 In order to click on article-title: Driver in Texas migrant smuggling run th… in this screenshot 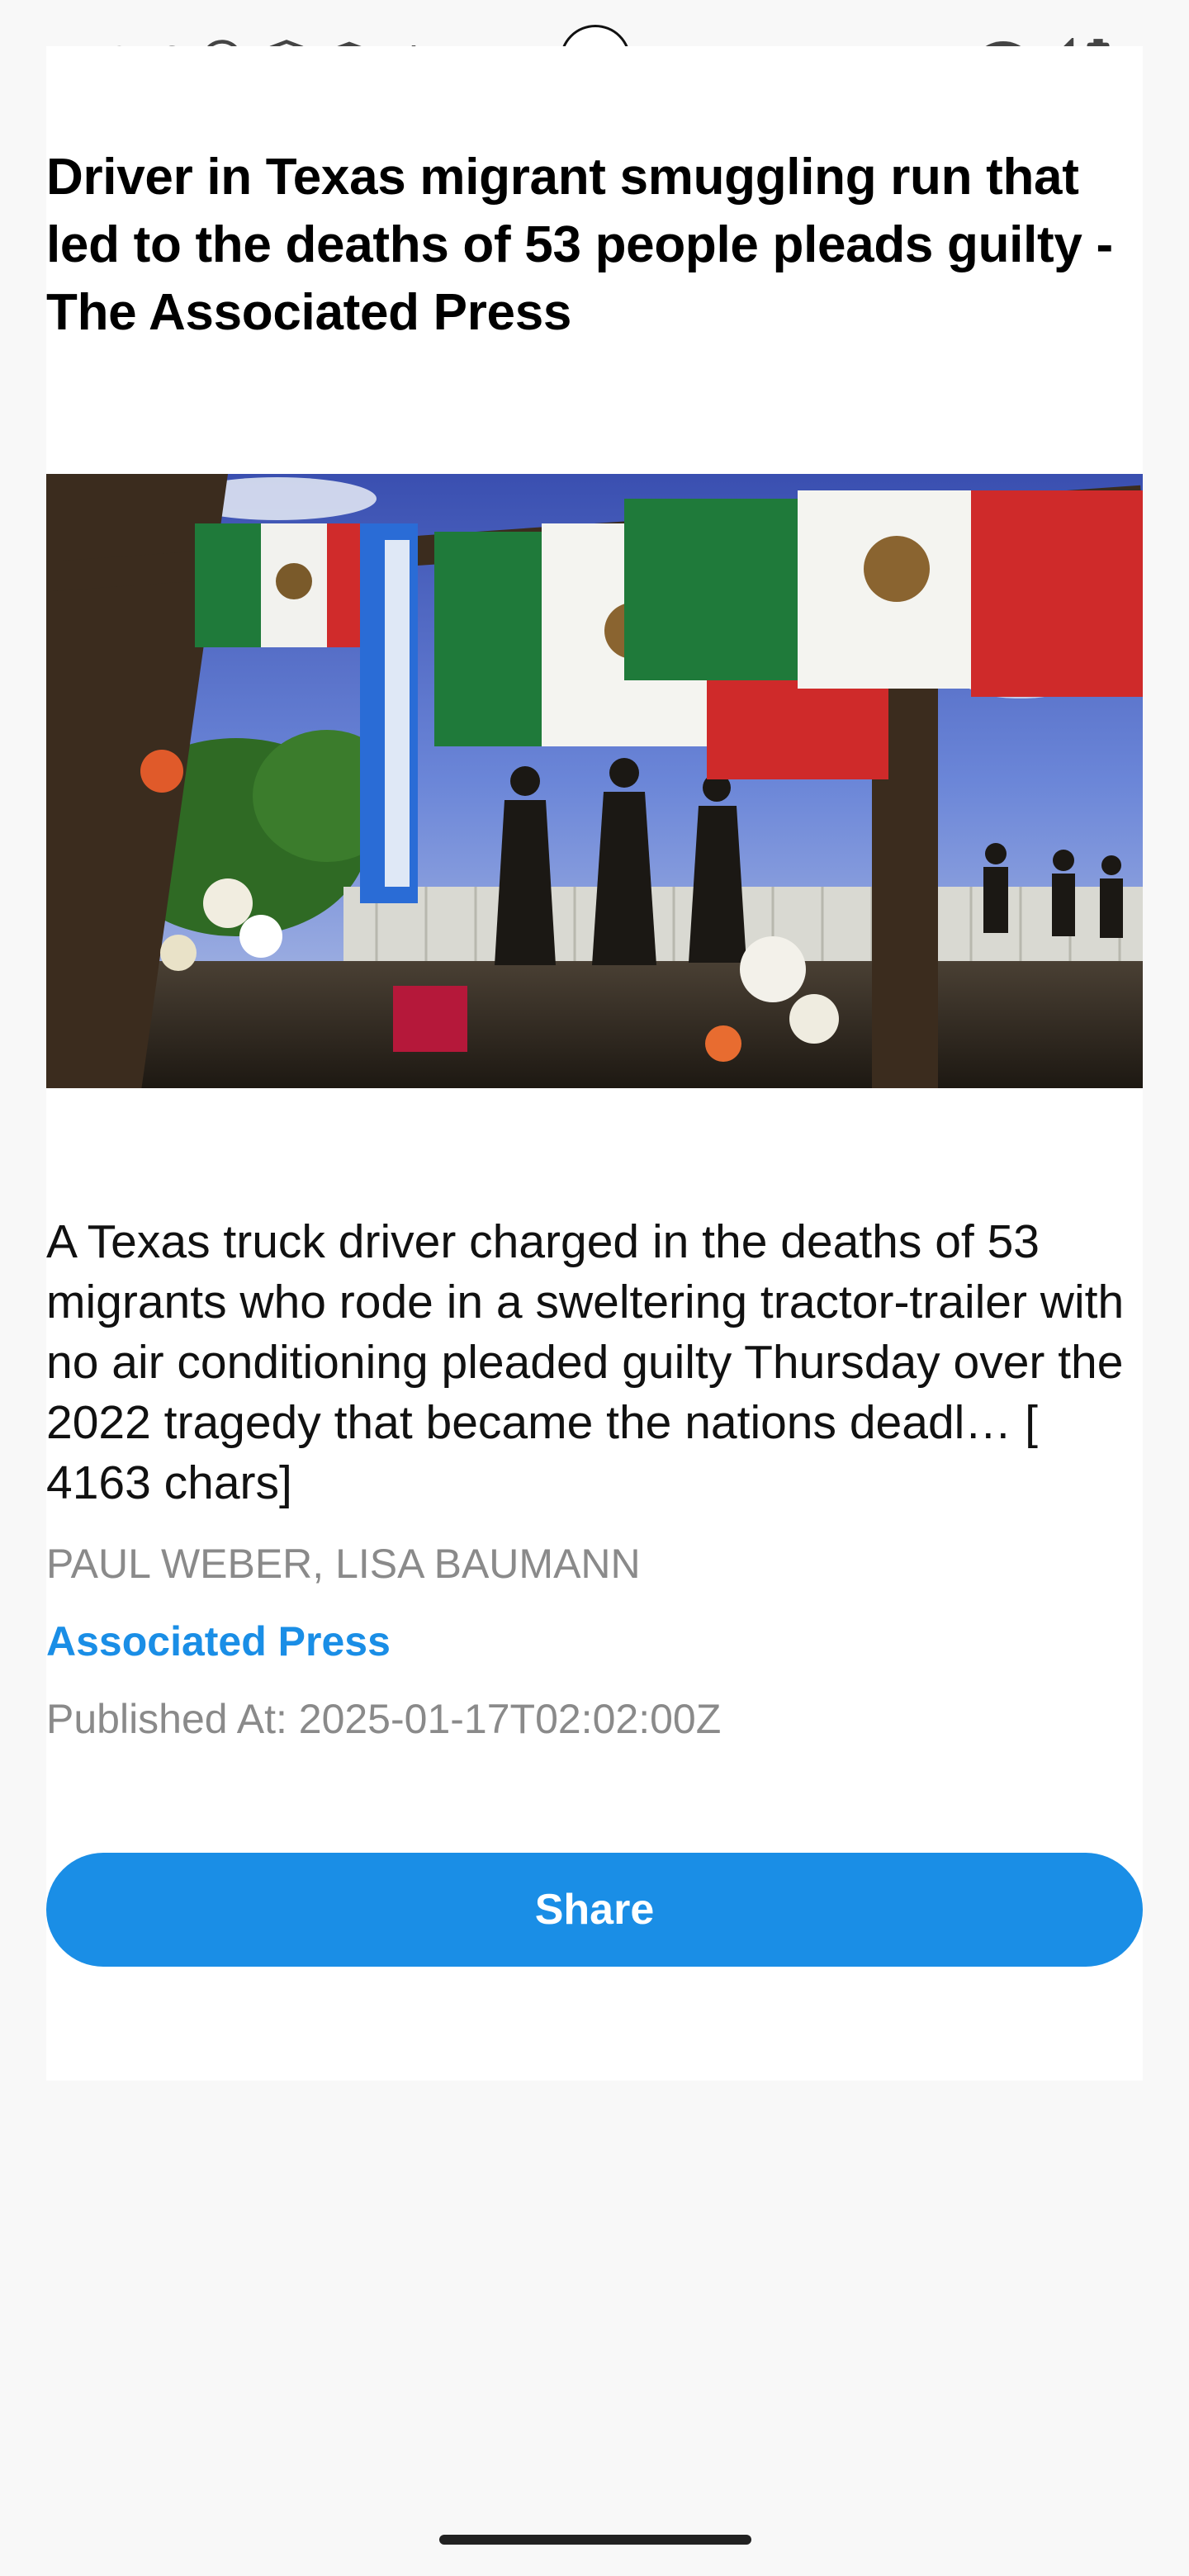, I will do `click(579, 245)`.